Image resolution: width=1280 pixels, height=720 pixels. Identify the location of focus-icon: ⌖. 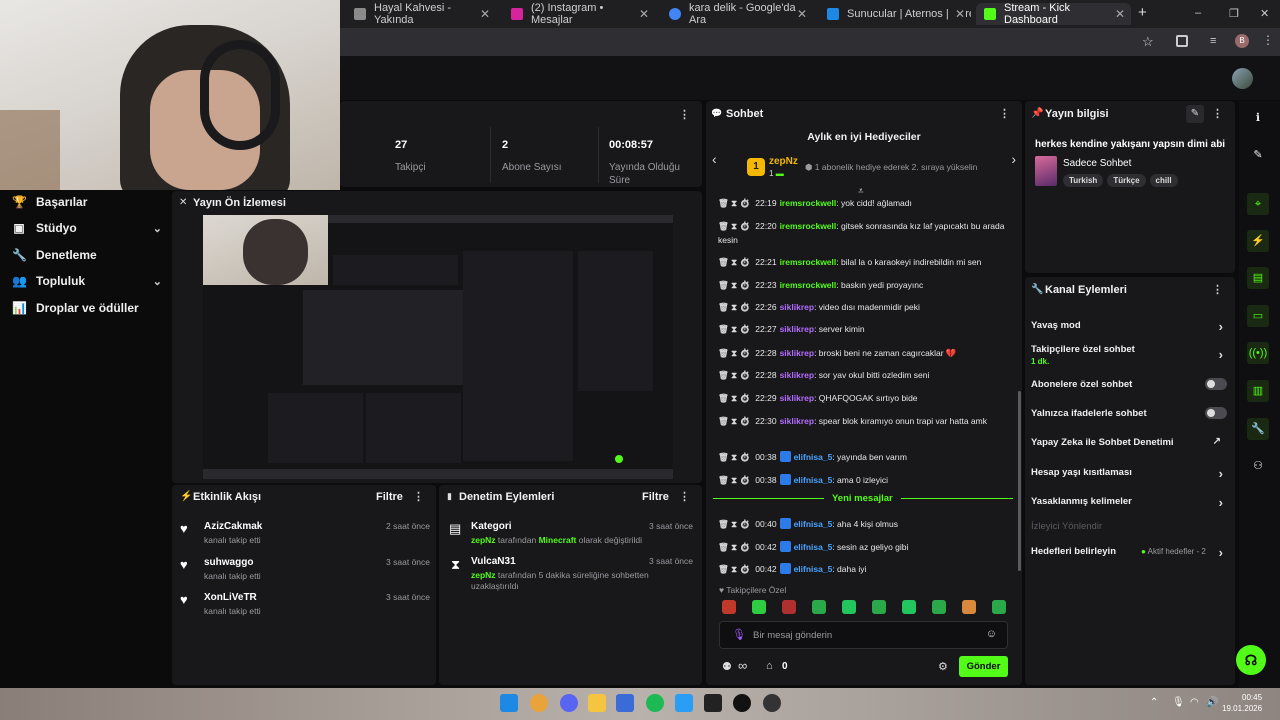
(1258, 204).